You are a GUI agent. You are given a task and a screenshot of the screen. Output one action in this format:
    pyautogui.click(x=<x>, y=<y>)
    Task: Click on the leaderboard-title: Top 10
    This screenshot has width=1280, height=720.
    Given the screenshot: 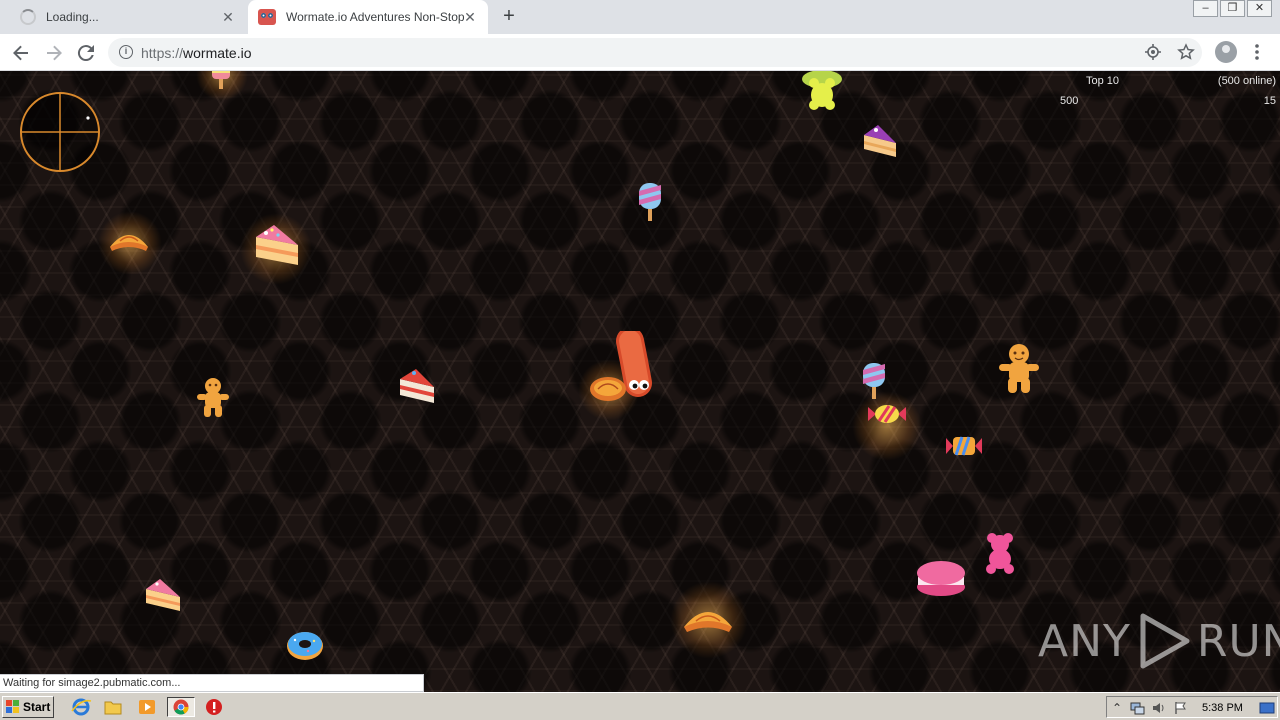 What is the action you would take?
    pyautogui.click(x=1103, y=81)
    